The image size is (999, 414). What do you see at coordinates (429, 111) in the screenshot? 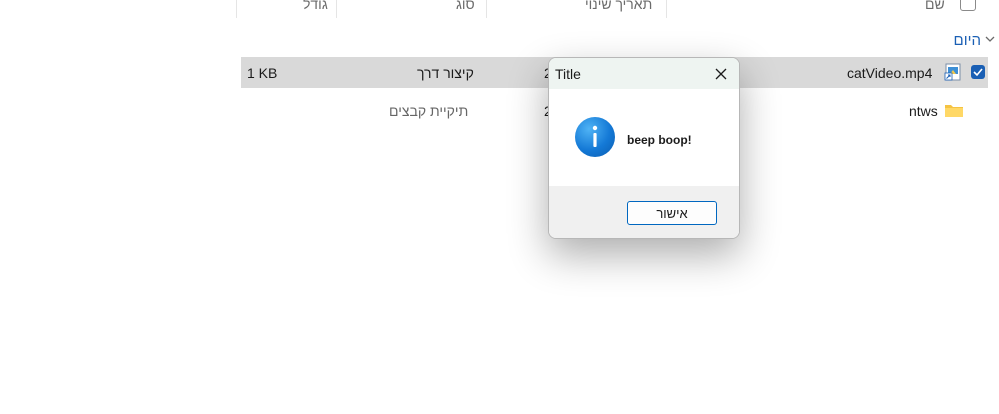
I see `file-type: תיקיית קבצים` at bounding box center [429, 111].